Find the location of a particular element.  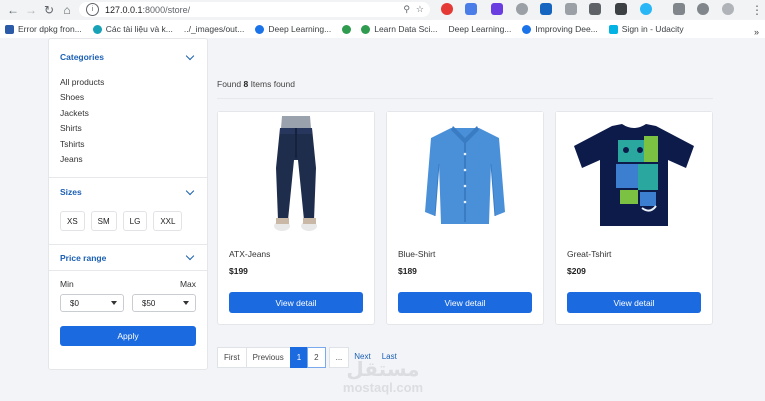

dark-extension-icon is located at coordinates (595, 9).